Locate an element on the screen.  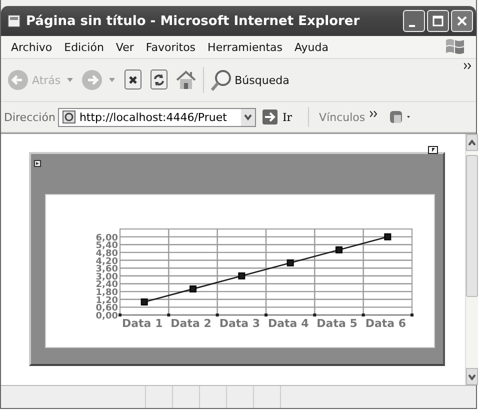
y-tick-label: 6,00 is located at coordinates (107, 238).